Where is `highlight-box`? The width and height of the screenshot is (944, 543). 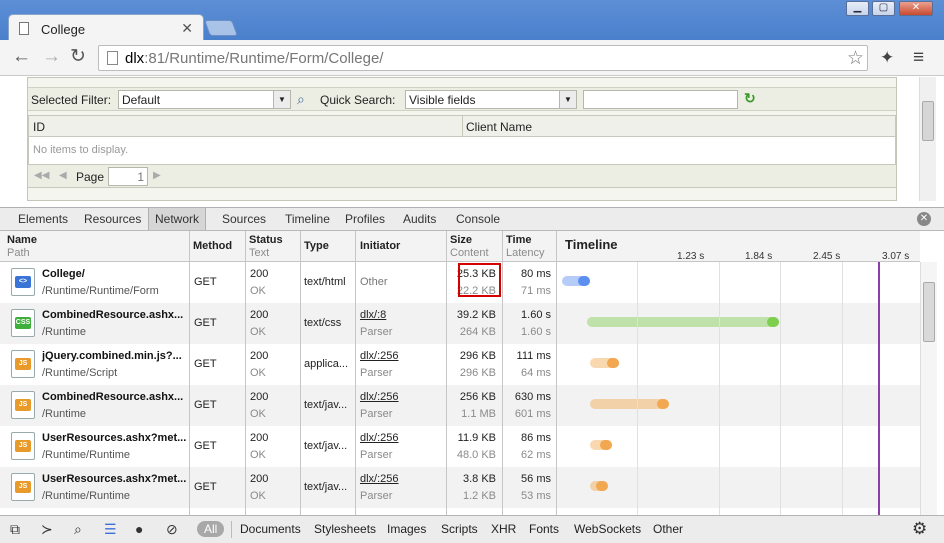
highlight-box is located at coordinates (479, 280).